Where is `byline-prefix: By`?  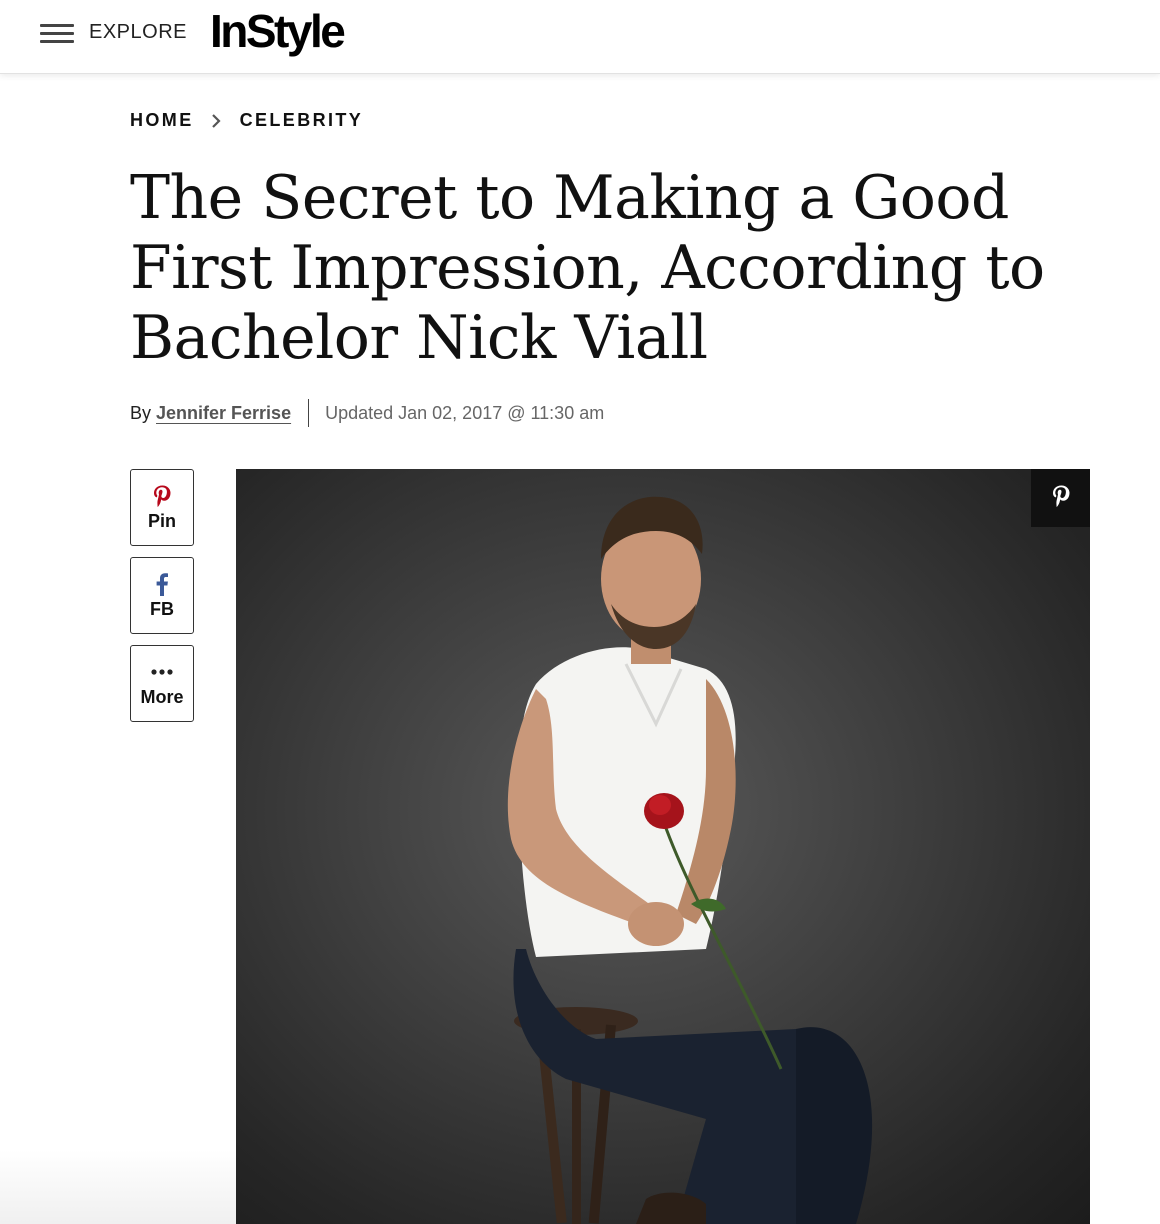 byline-prefix: By is located at coordinates (141, 412).